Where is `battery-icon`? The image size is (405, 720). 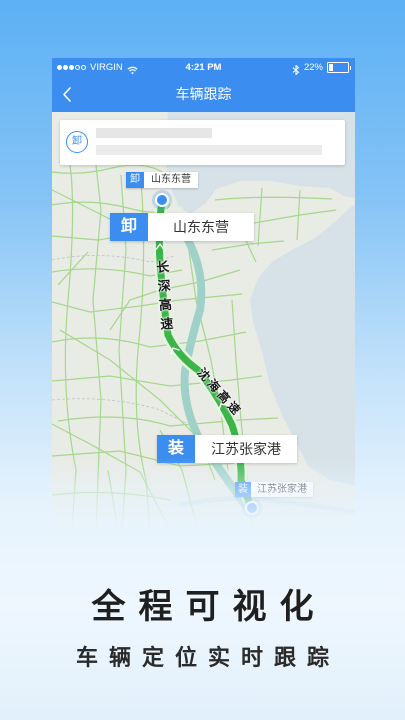 battery-icon is located at coordinates (339, 67).